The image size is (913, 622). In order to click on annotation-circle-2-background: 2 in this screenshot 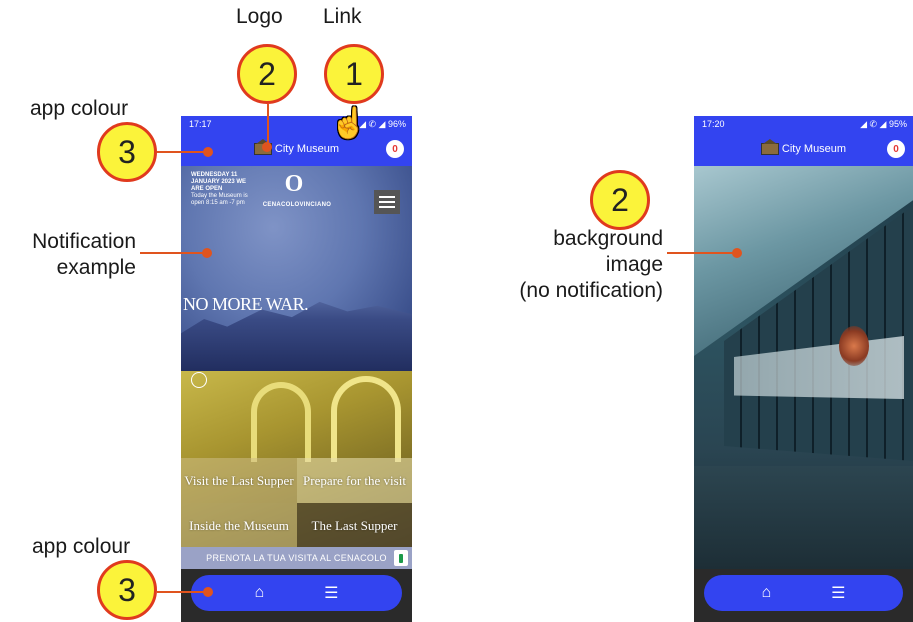, I will do `click(620, 200)`.